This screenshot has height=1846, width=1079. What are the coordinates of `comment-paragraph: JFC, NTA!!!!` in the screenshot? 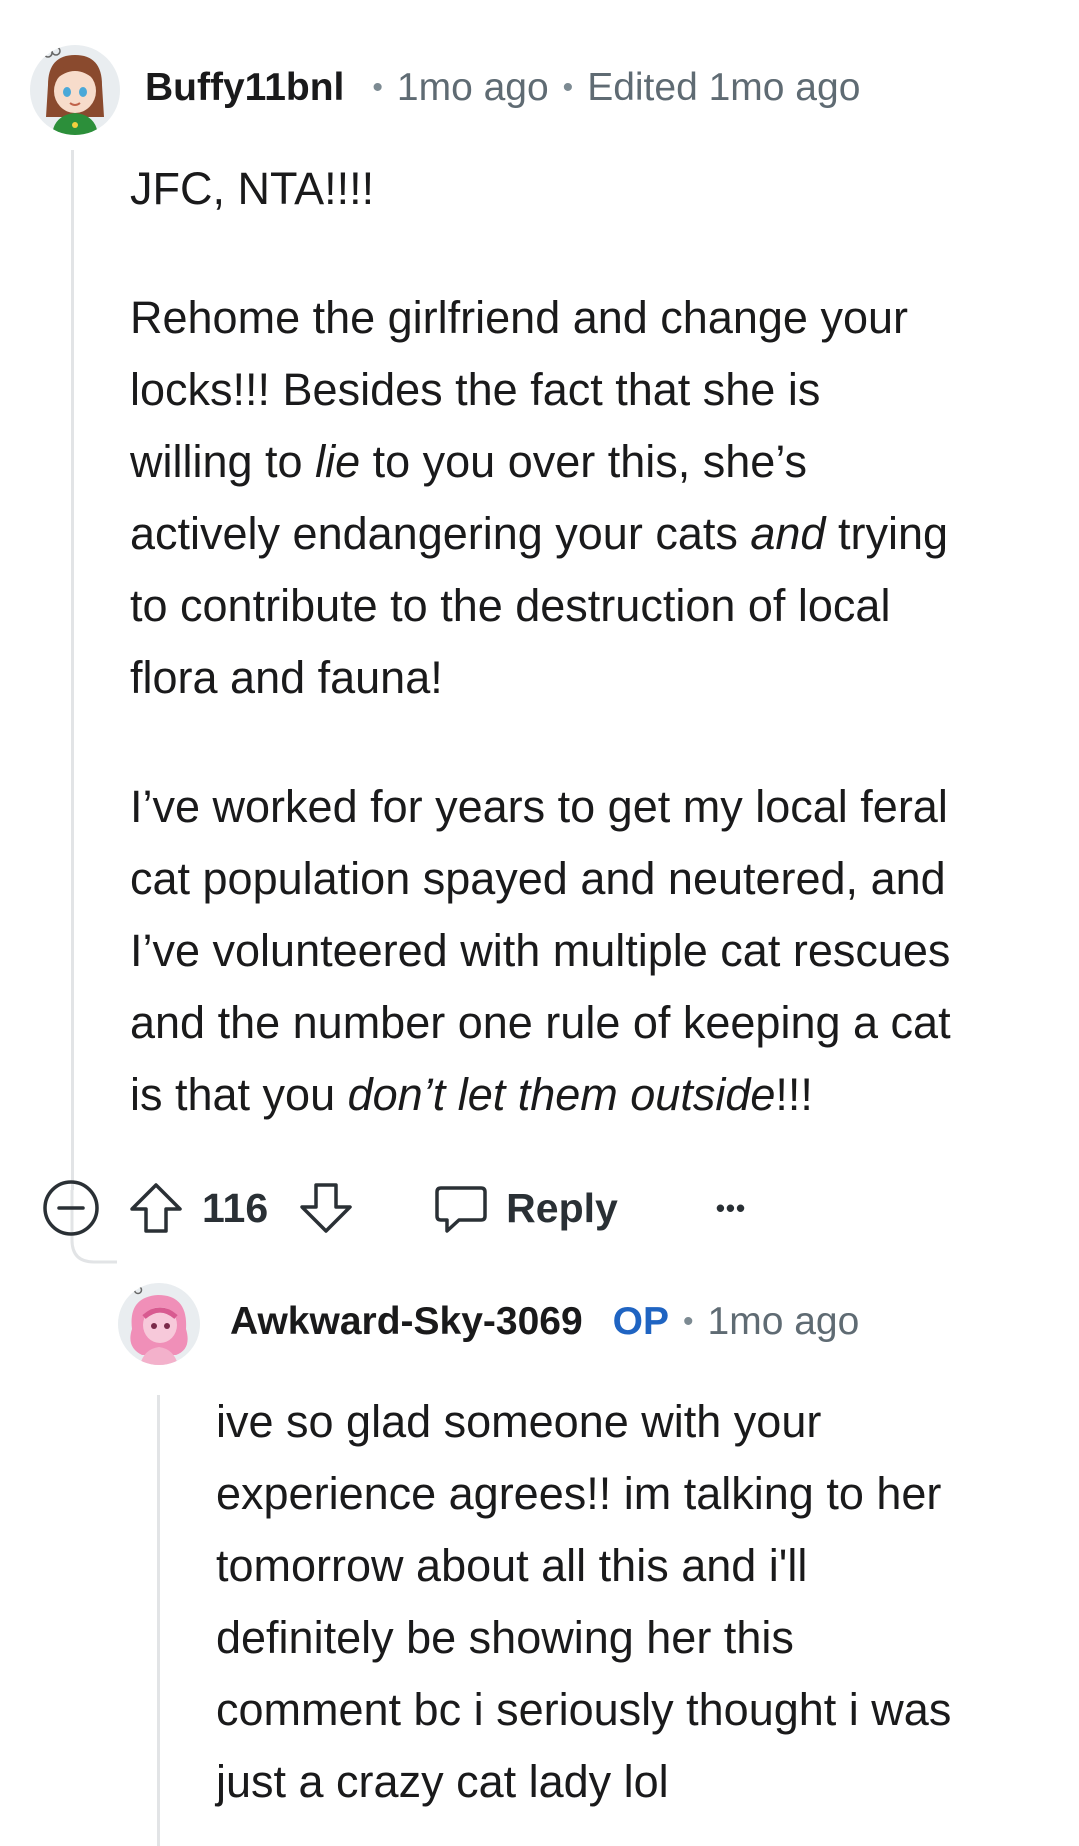 It's located at (252, 188).